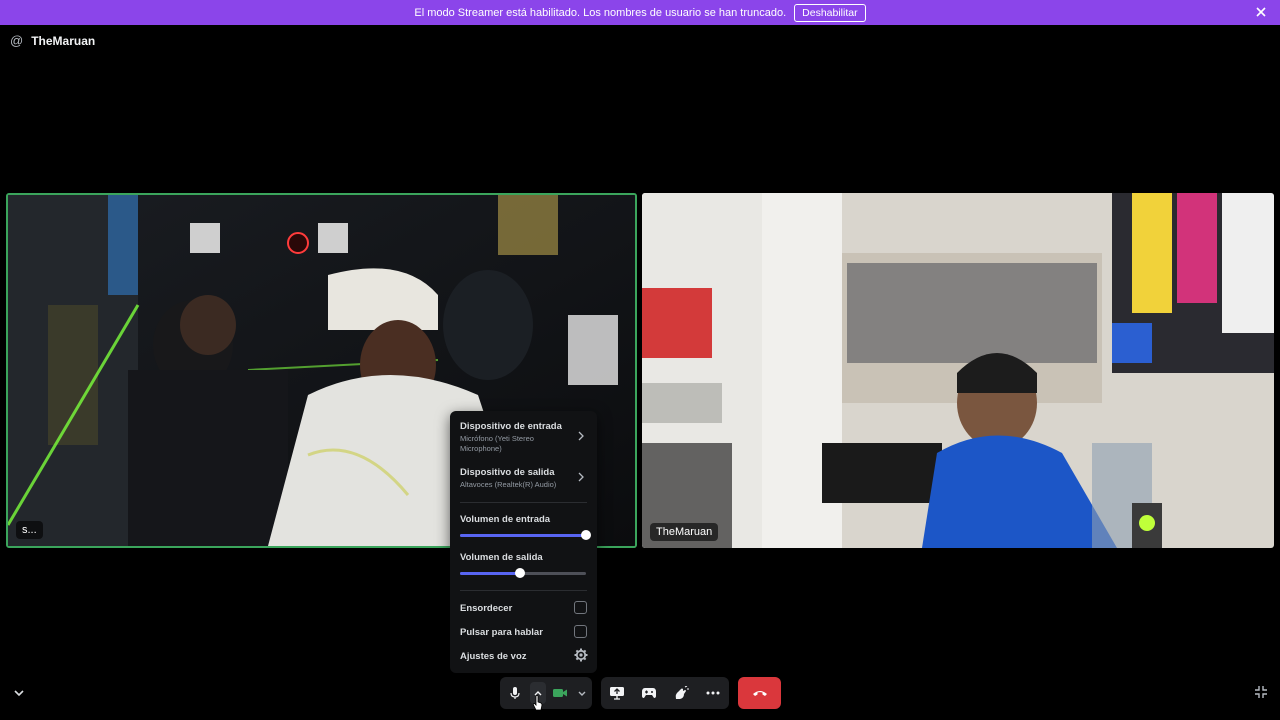 This screenshot has height=720, width=1280. What do you see at coordinates (523, 607) in the screenshot?
I see `deafen-item: Ensordecer` at bounding box center [523, 607].